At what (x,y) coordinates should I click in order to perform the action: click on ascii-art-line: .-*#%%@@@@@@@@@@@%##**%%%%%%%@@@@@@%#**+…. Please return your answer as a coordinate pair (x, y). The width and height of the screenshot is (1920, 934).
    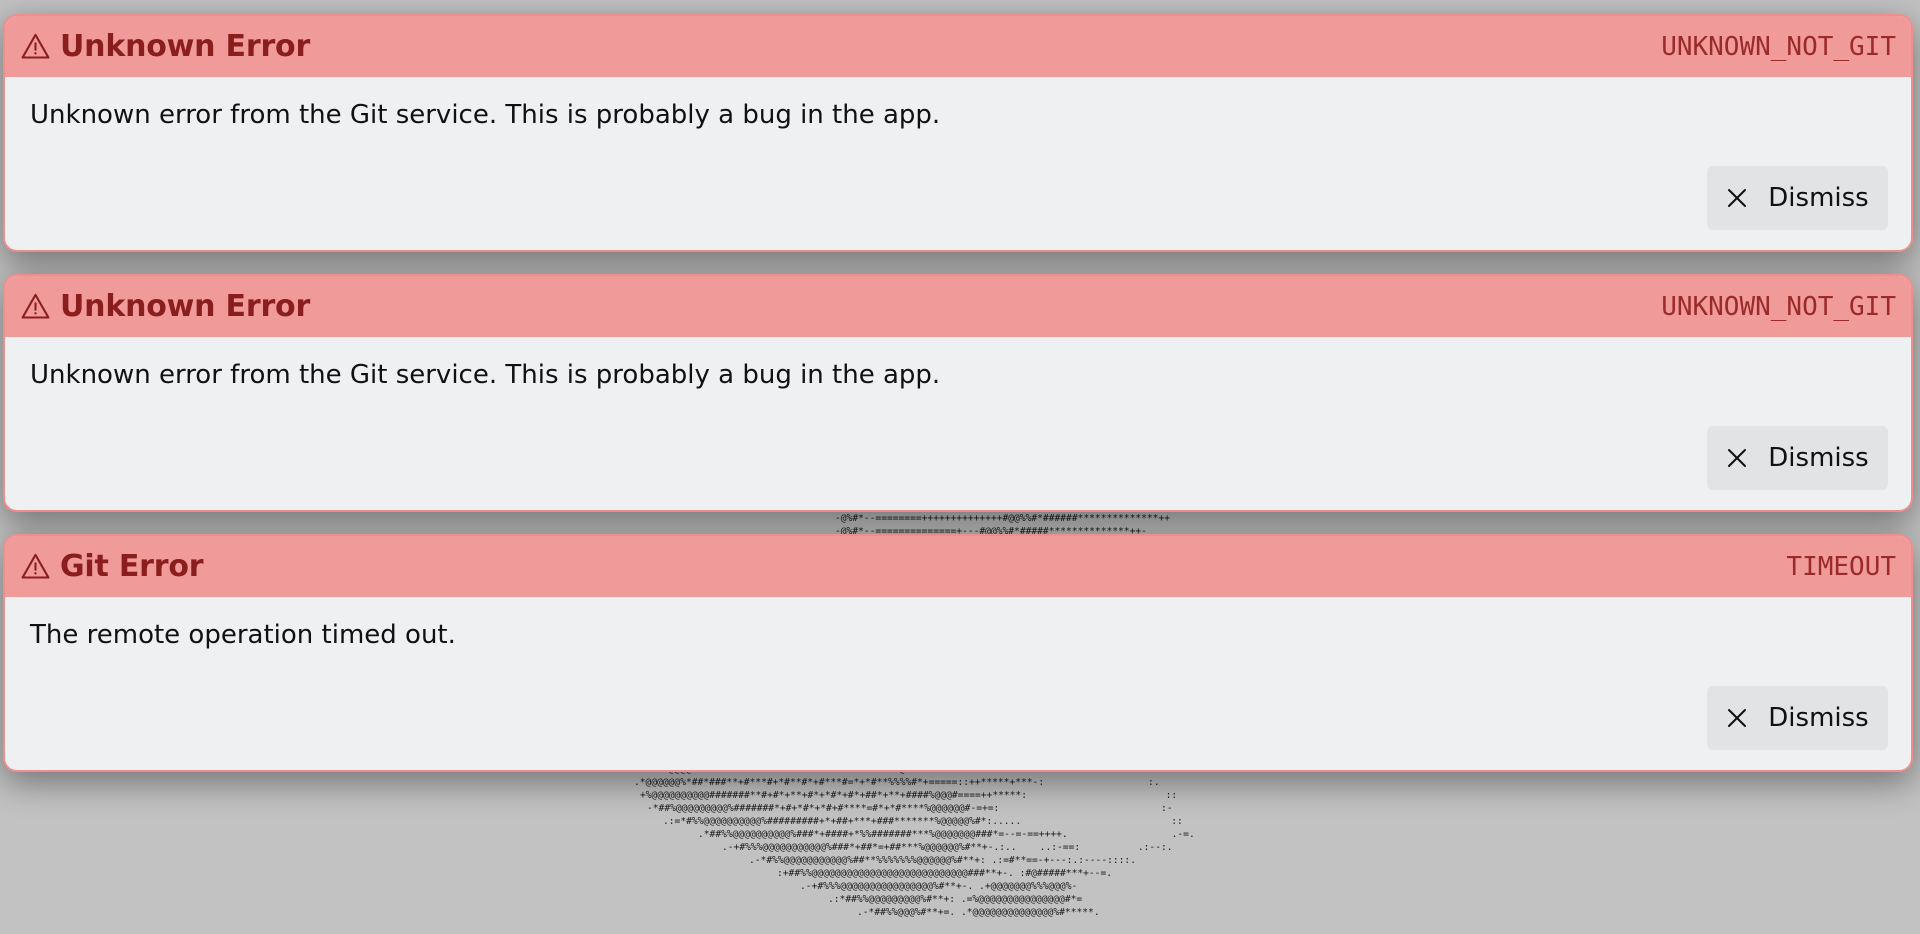
    Looking at the image, I should click on (942, 860).